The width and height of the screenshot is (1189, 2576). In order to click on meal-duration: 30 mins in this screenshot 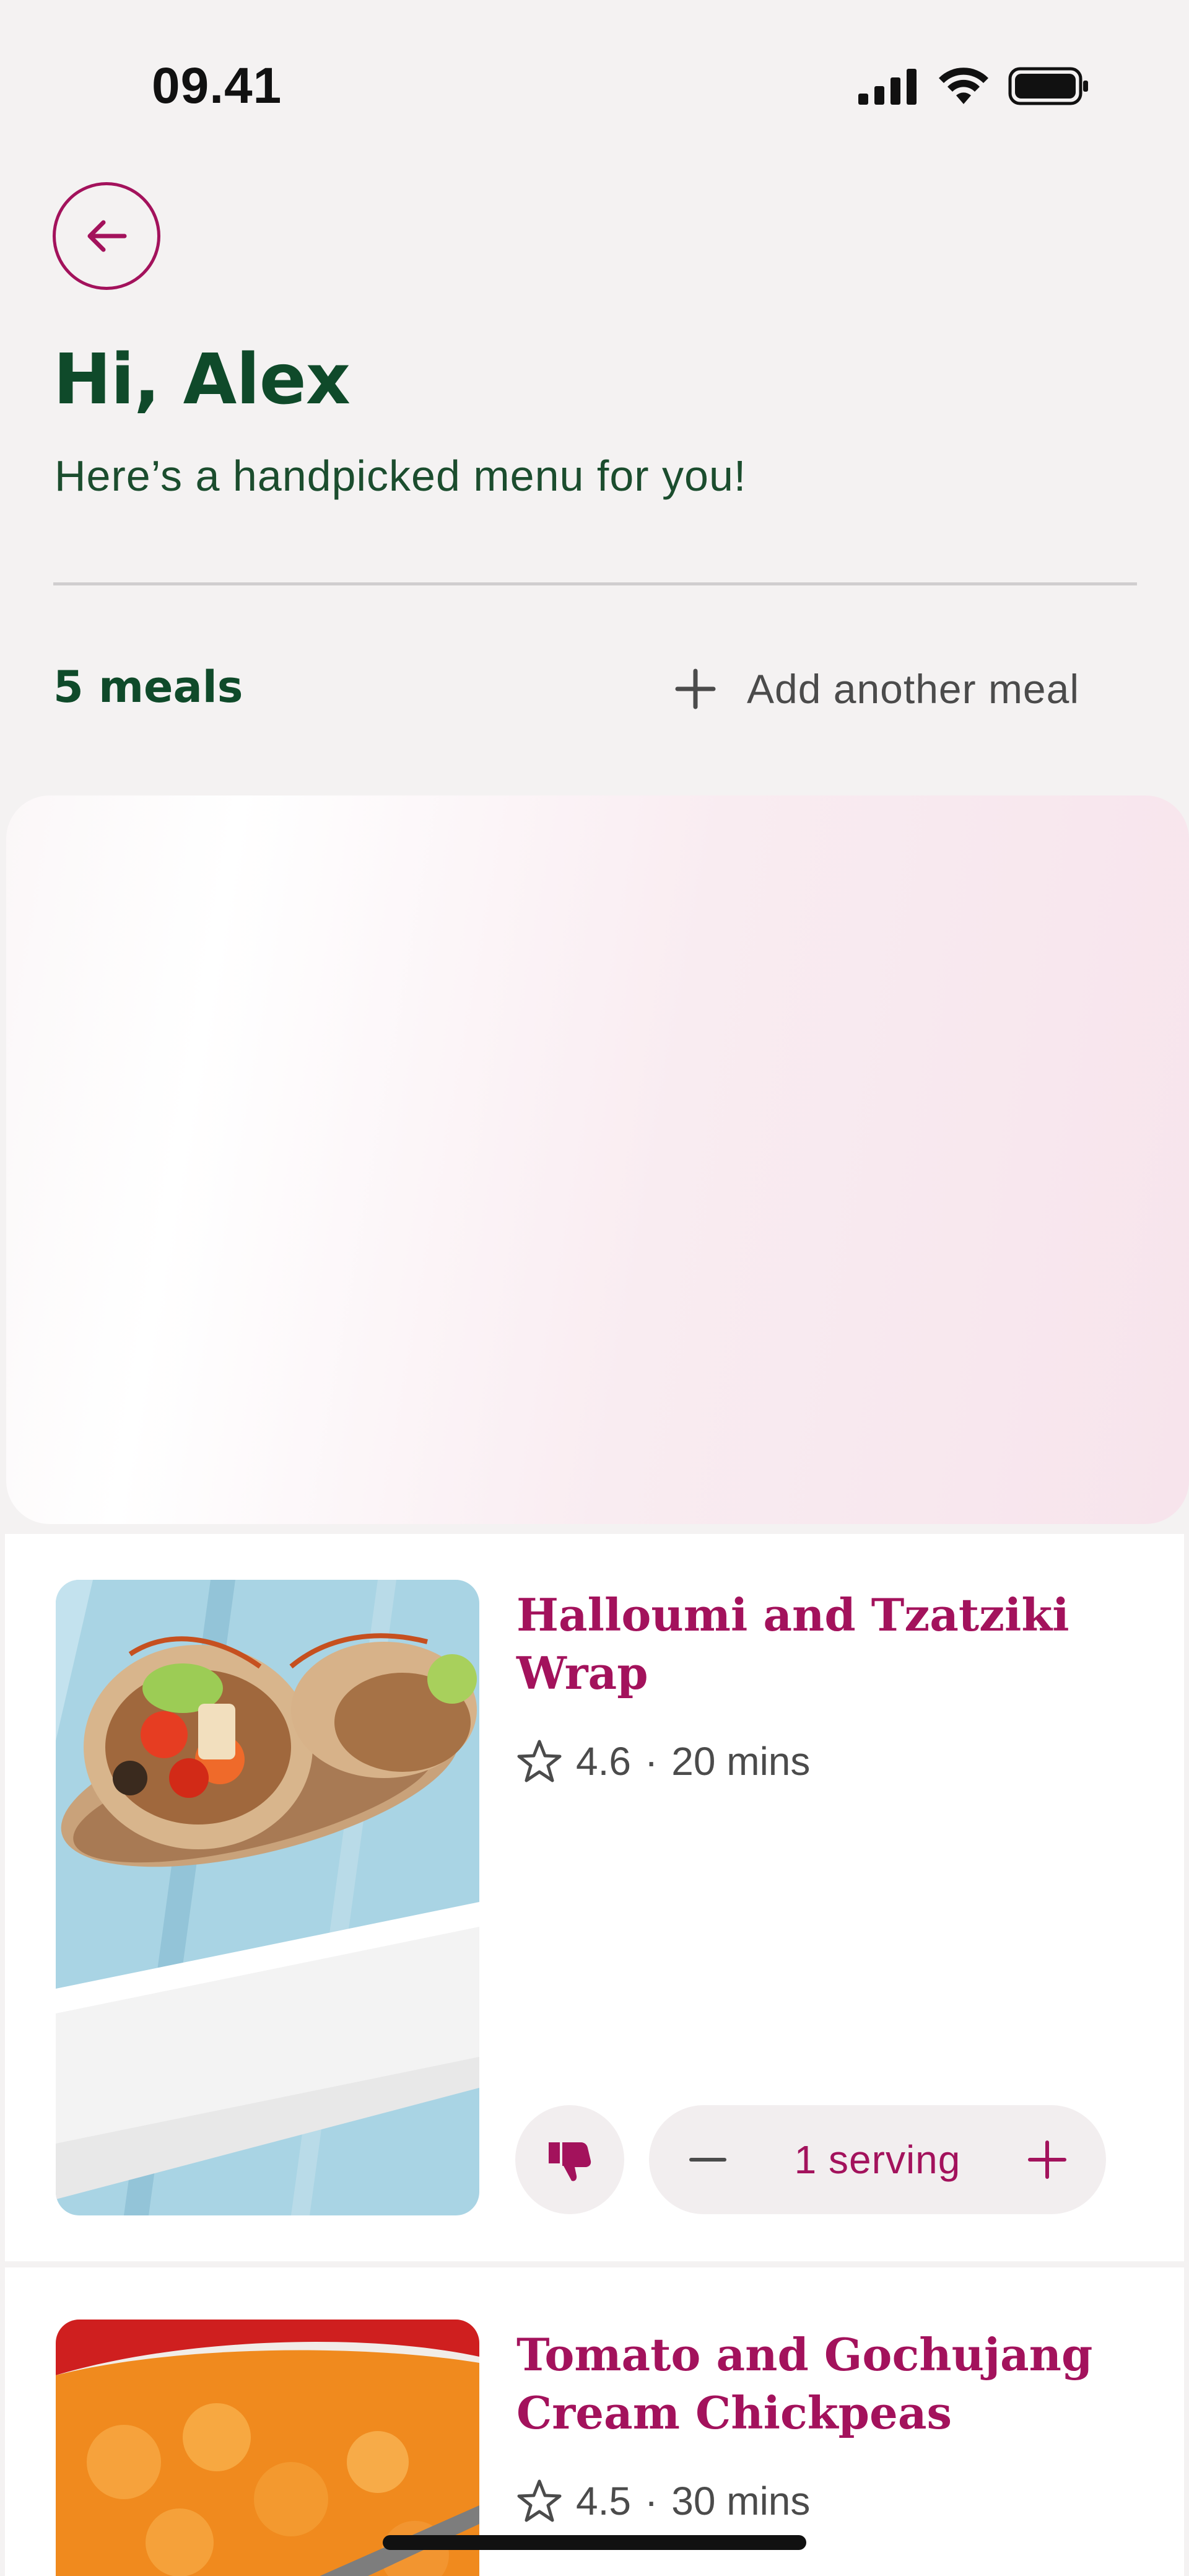, I will do `click(741, 2501)`.